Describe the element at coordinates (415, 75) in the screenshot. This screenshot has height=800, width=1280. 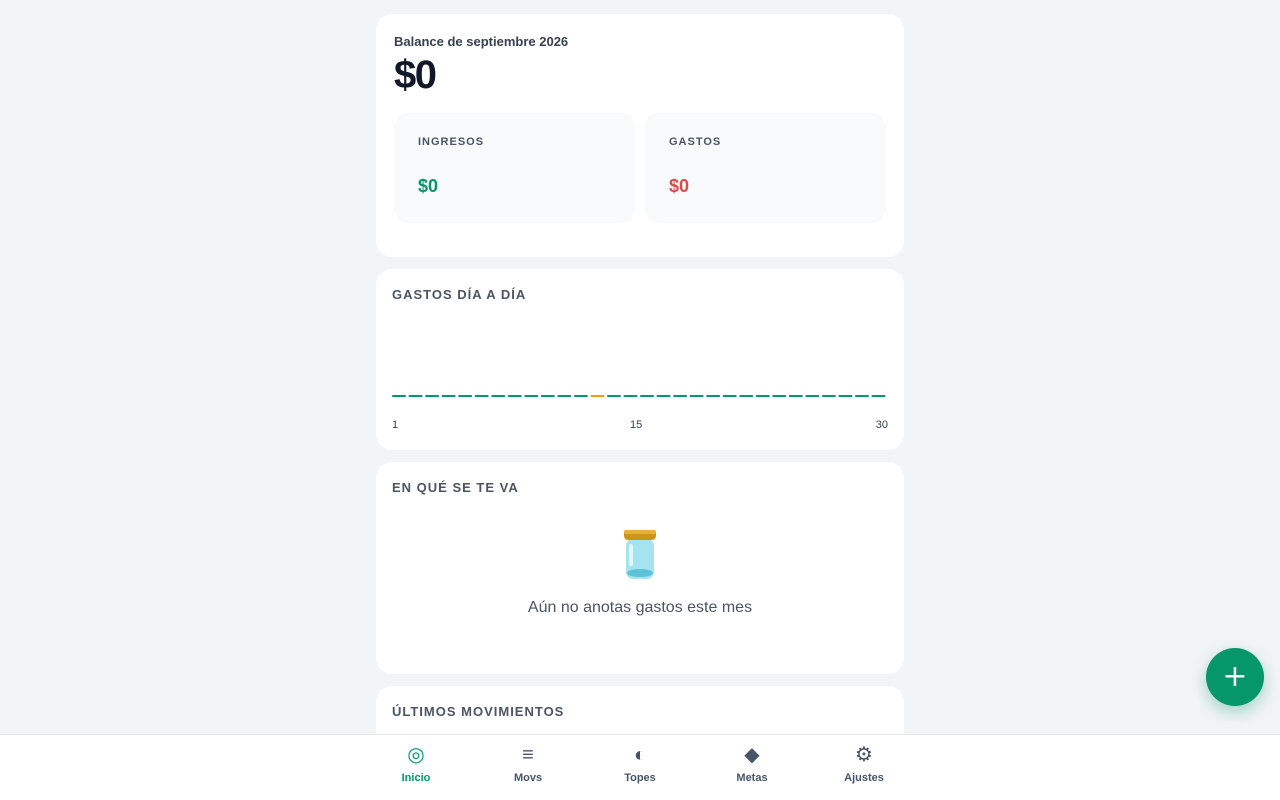
I see `balance-amount: $0` at that location.